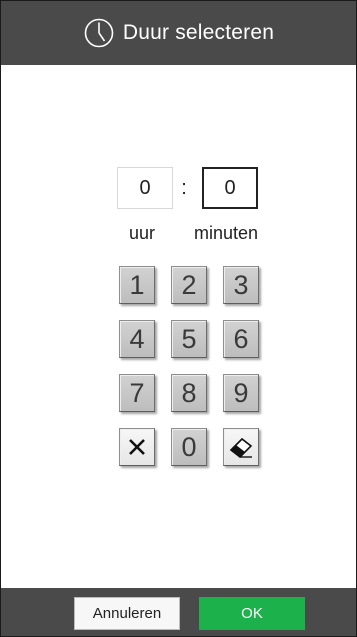 The image size is (357, 637). Describe the element at coordinates (189, 339) in the screenshot. I see `key-5: 5` at that location.